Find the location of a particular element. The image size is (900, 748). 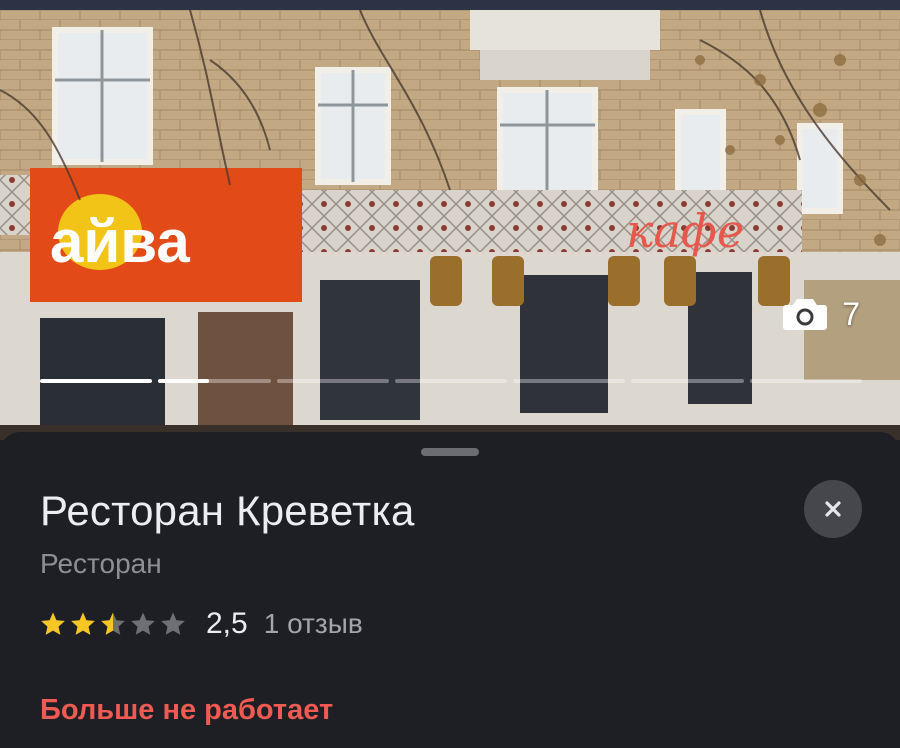

sign-text-secondary: кафе is located at coordinates (685, 231).